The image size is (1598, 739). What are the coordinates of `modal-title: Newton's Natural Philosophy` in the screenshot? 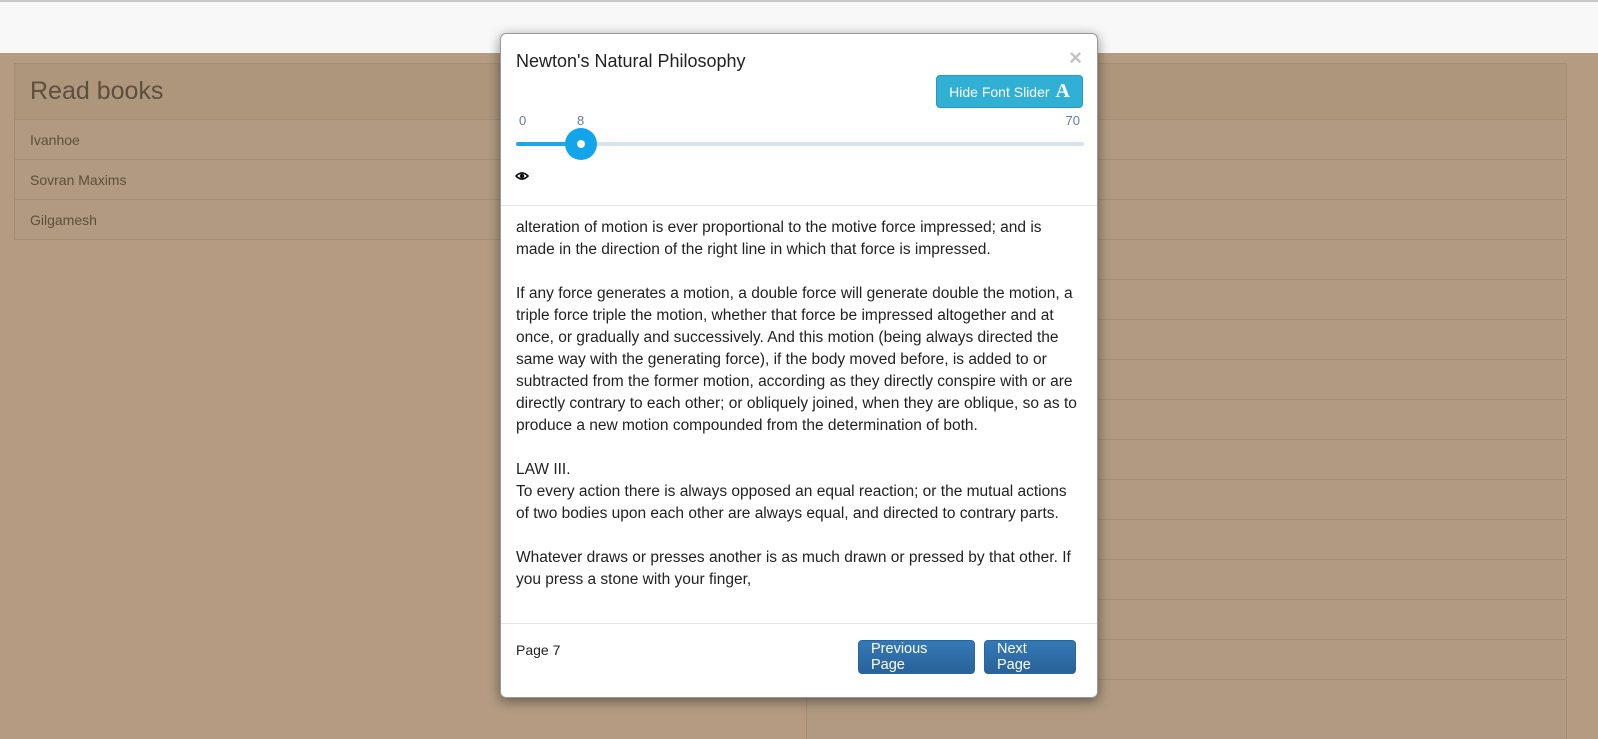 It's located at (631, 61).